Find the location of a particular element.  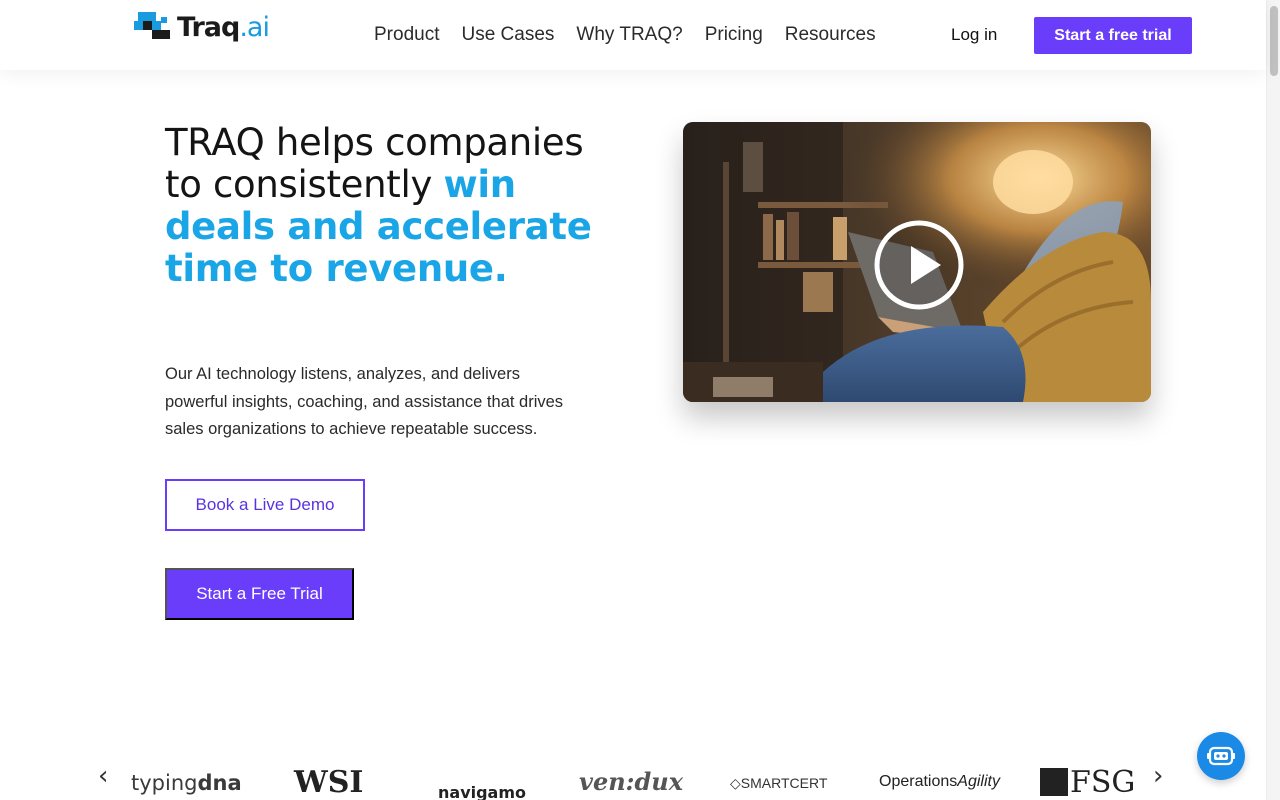

logo-smartcert-text: SMARTCERT is located at coordinates (784, 783).